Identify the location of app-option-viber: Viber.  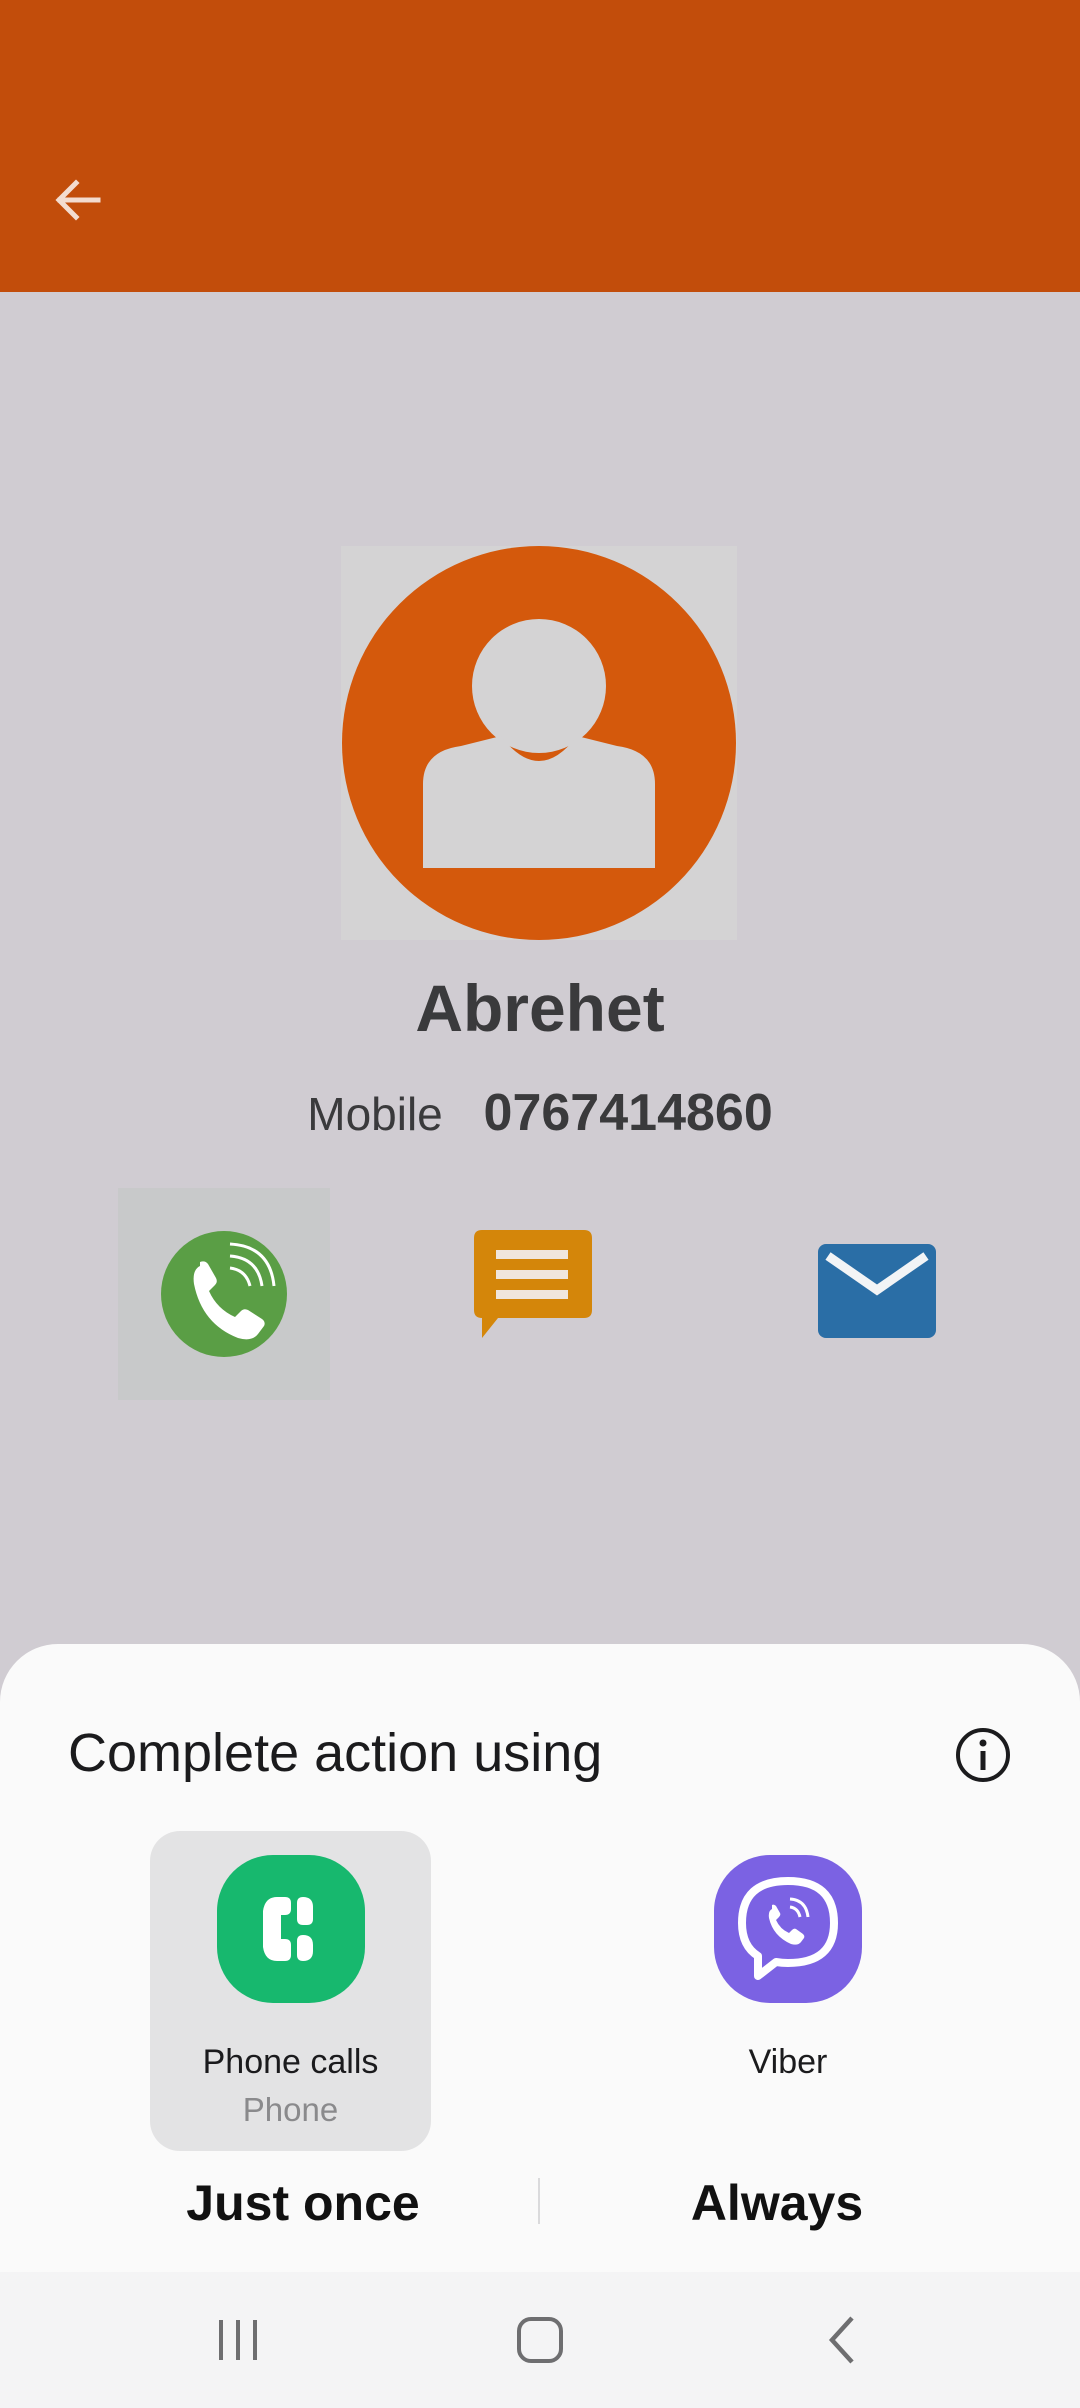
(788, 1991).